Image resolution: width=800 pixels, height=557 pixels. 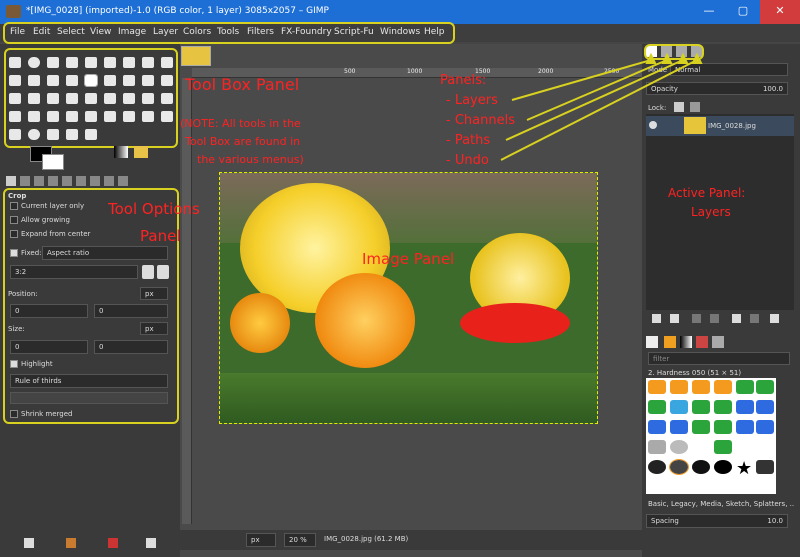 I want to click on tabs-highlight, so click(x=674, y=52).